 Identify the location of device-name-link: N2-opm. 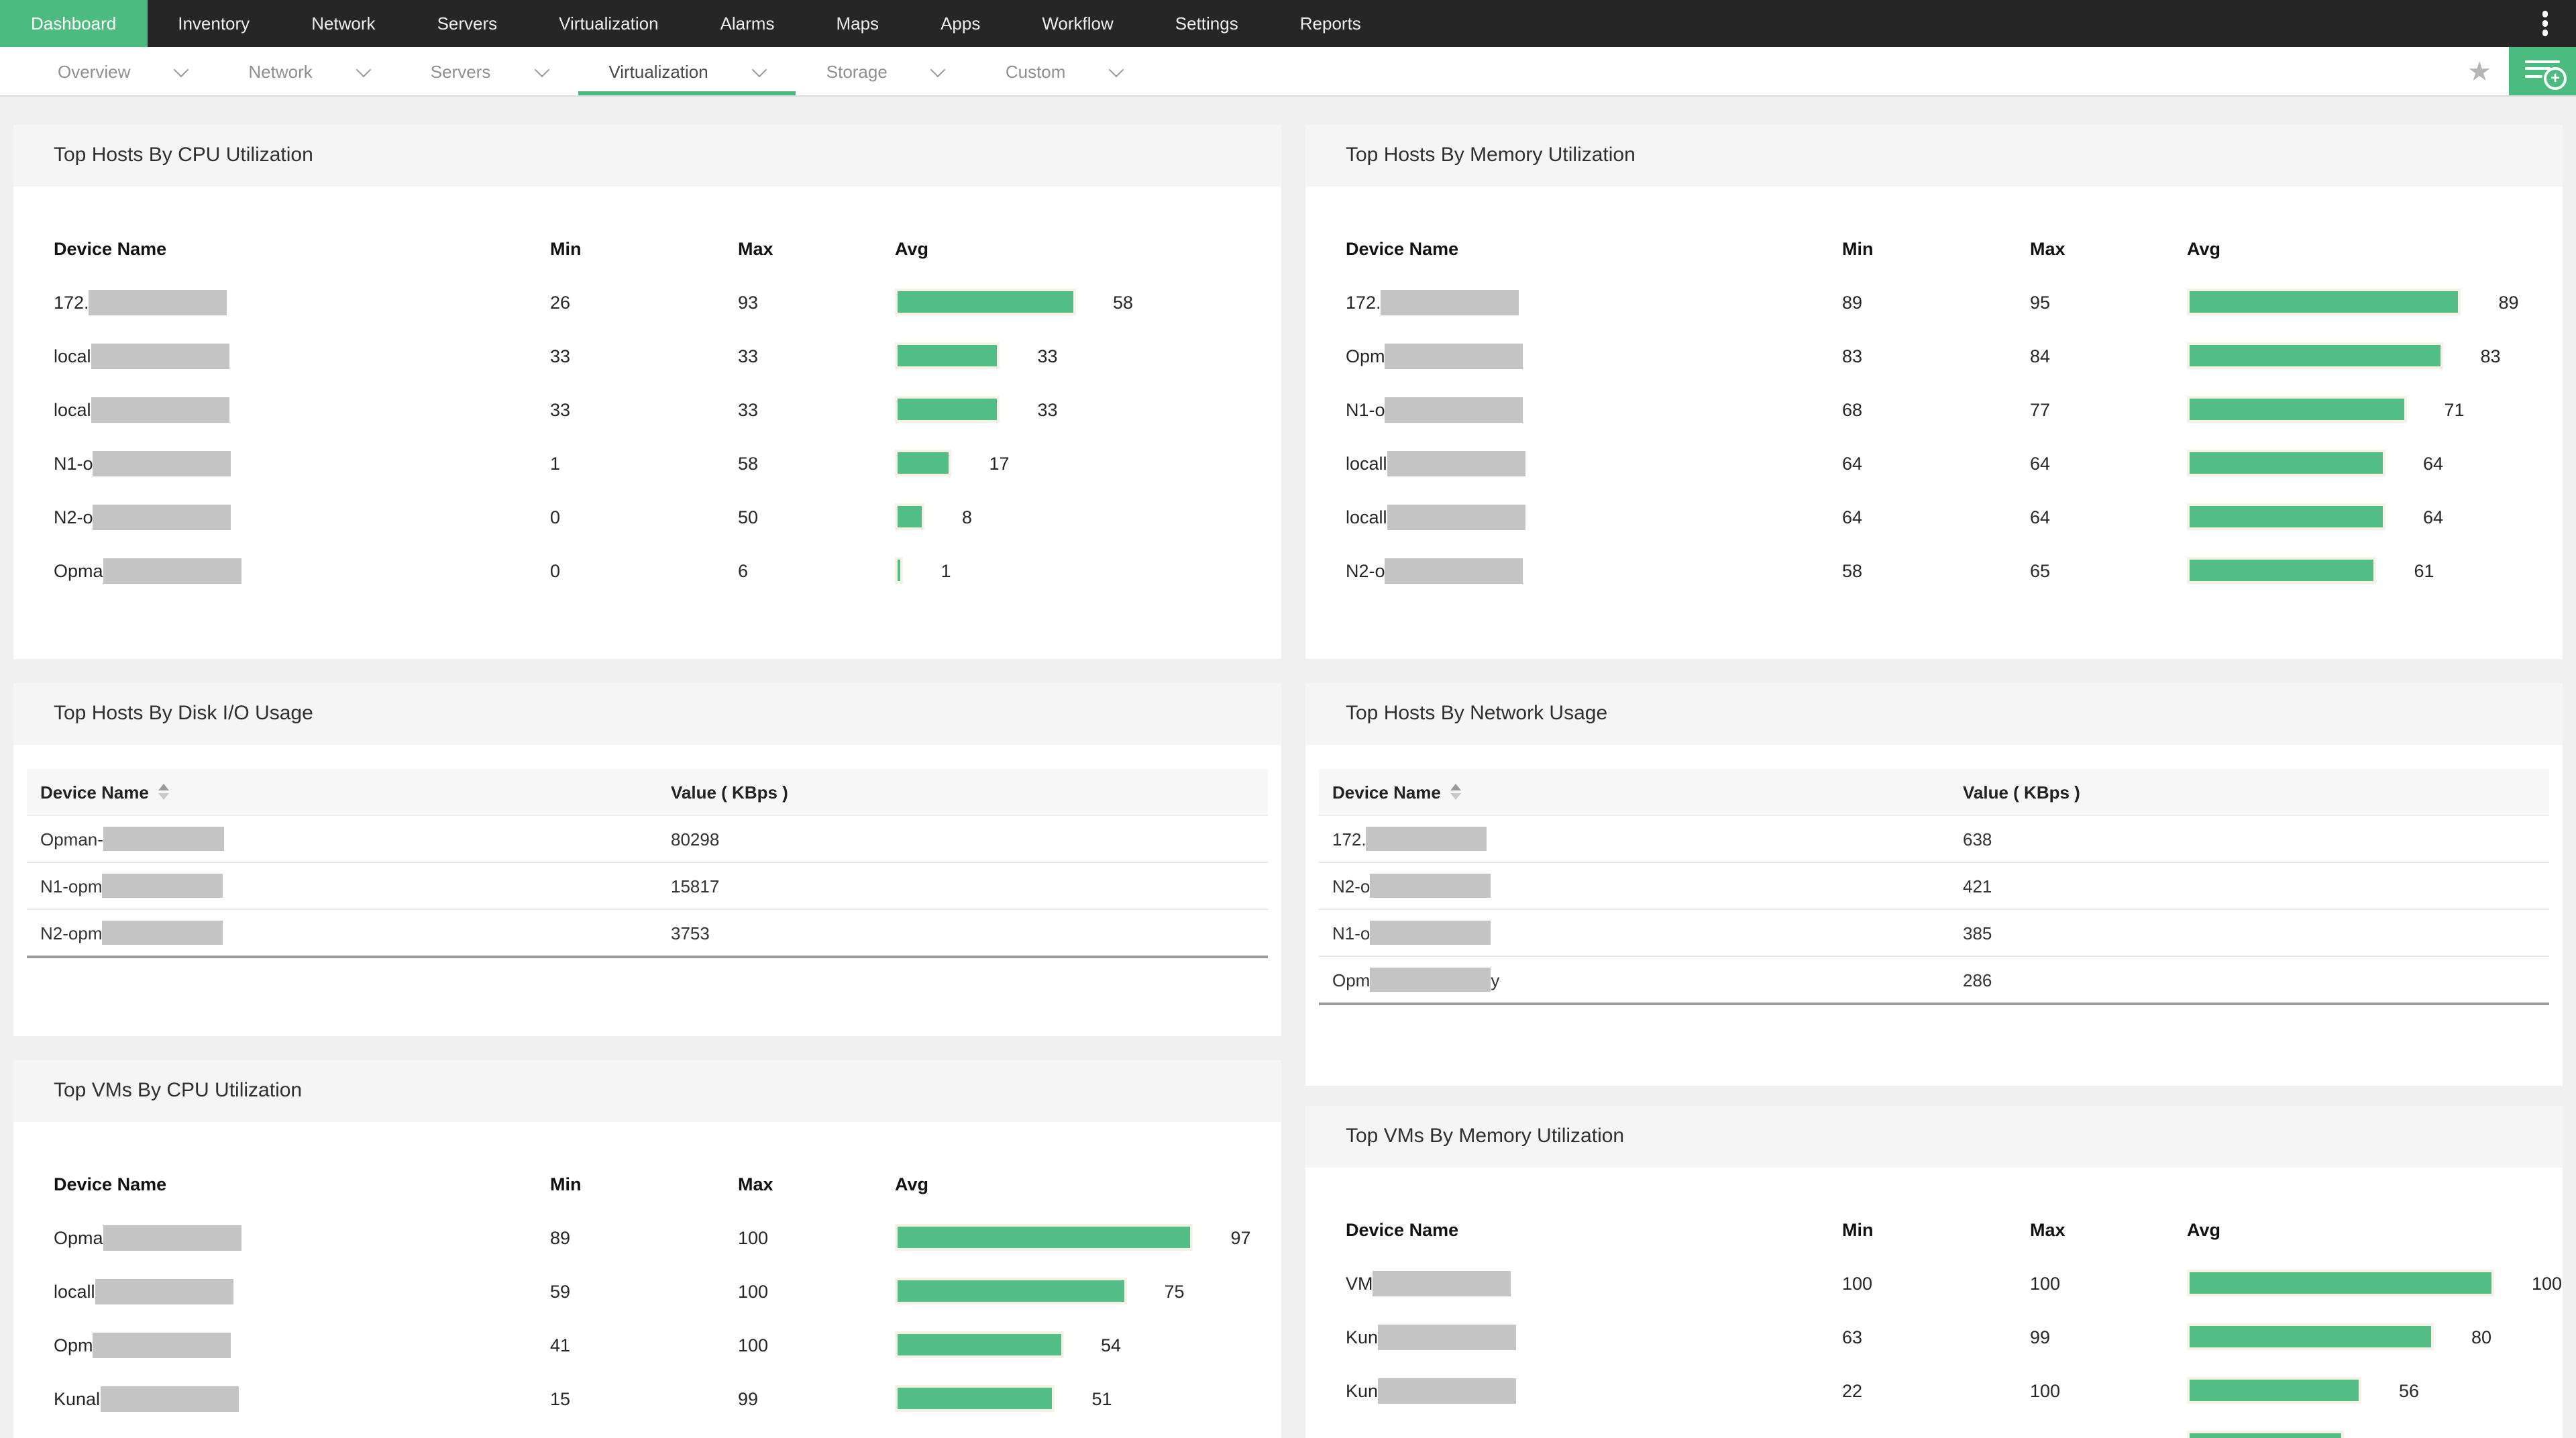
(355, 933).